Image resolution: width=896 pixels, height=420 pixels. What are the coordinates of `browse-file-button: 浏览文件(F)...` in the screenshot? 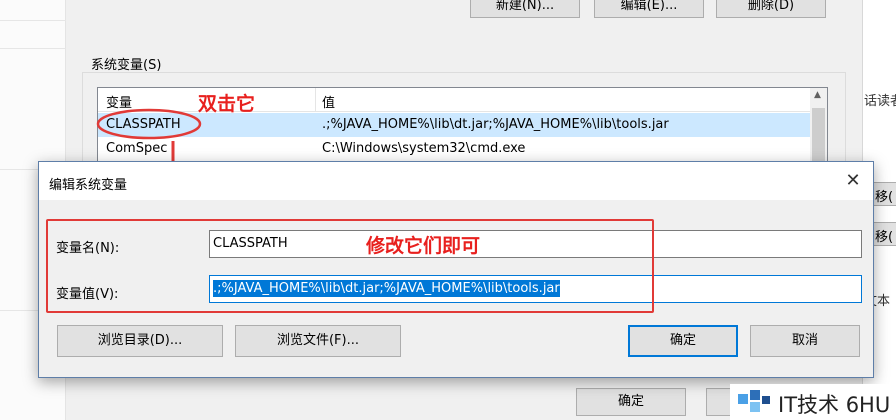 It's located at (318, 341).